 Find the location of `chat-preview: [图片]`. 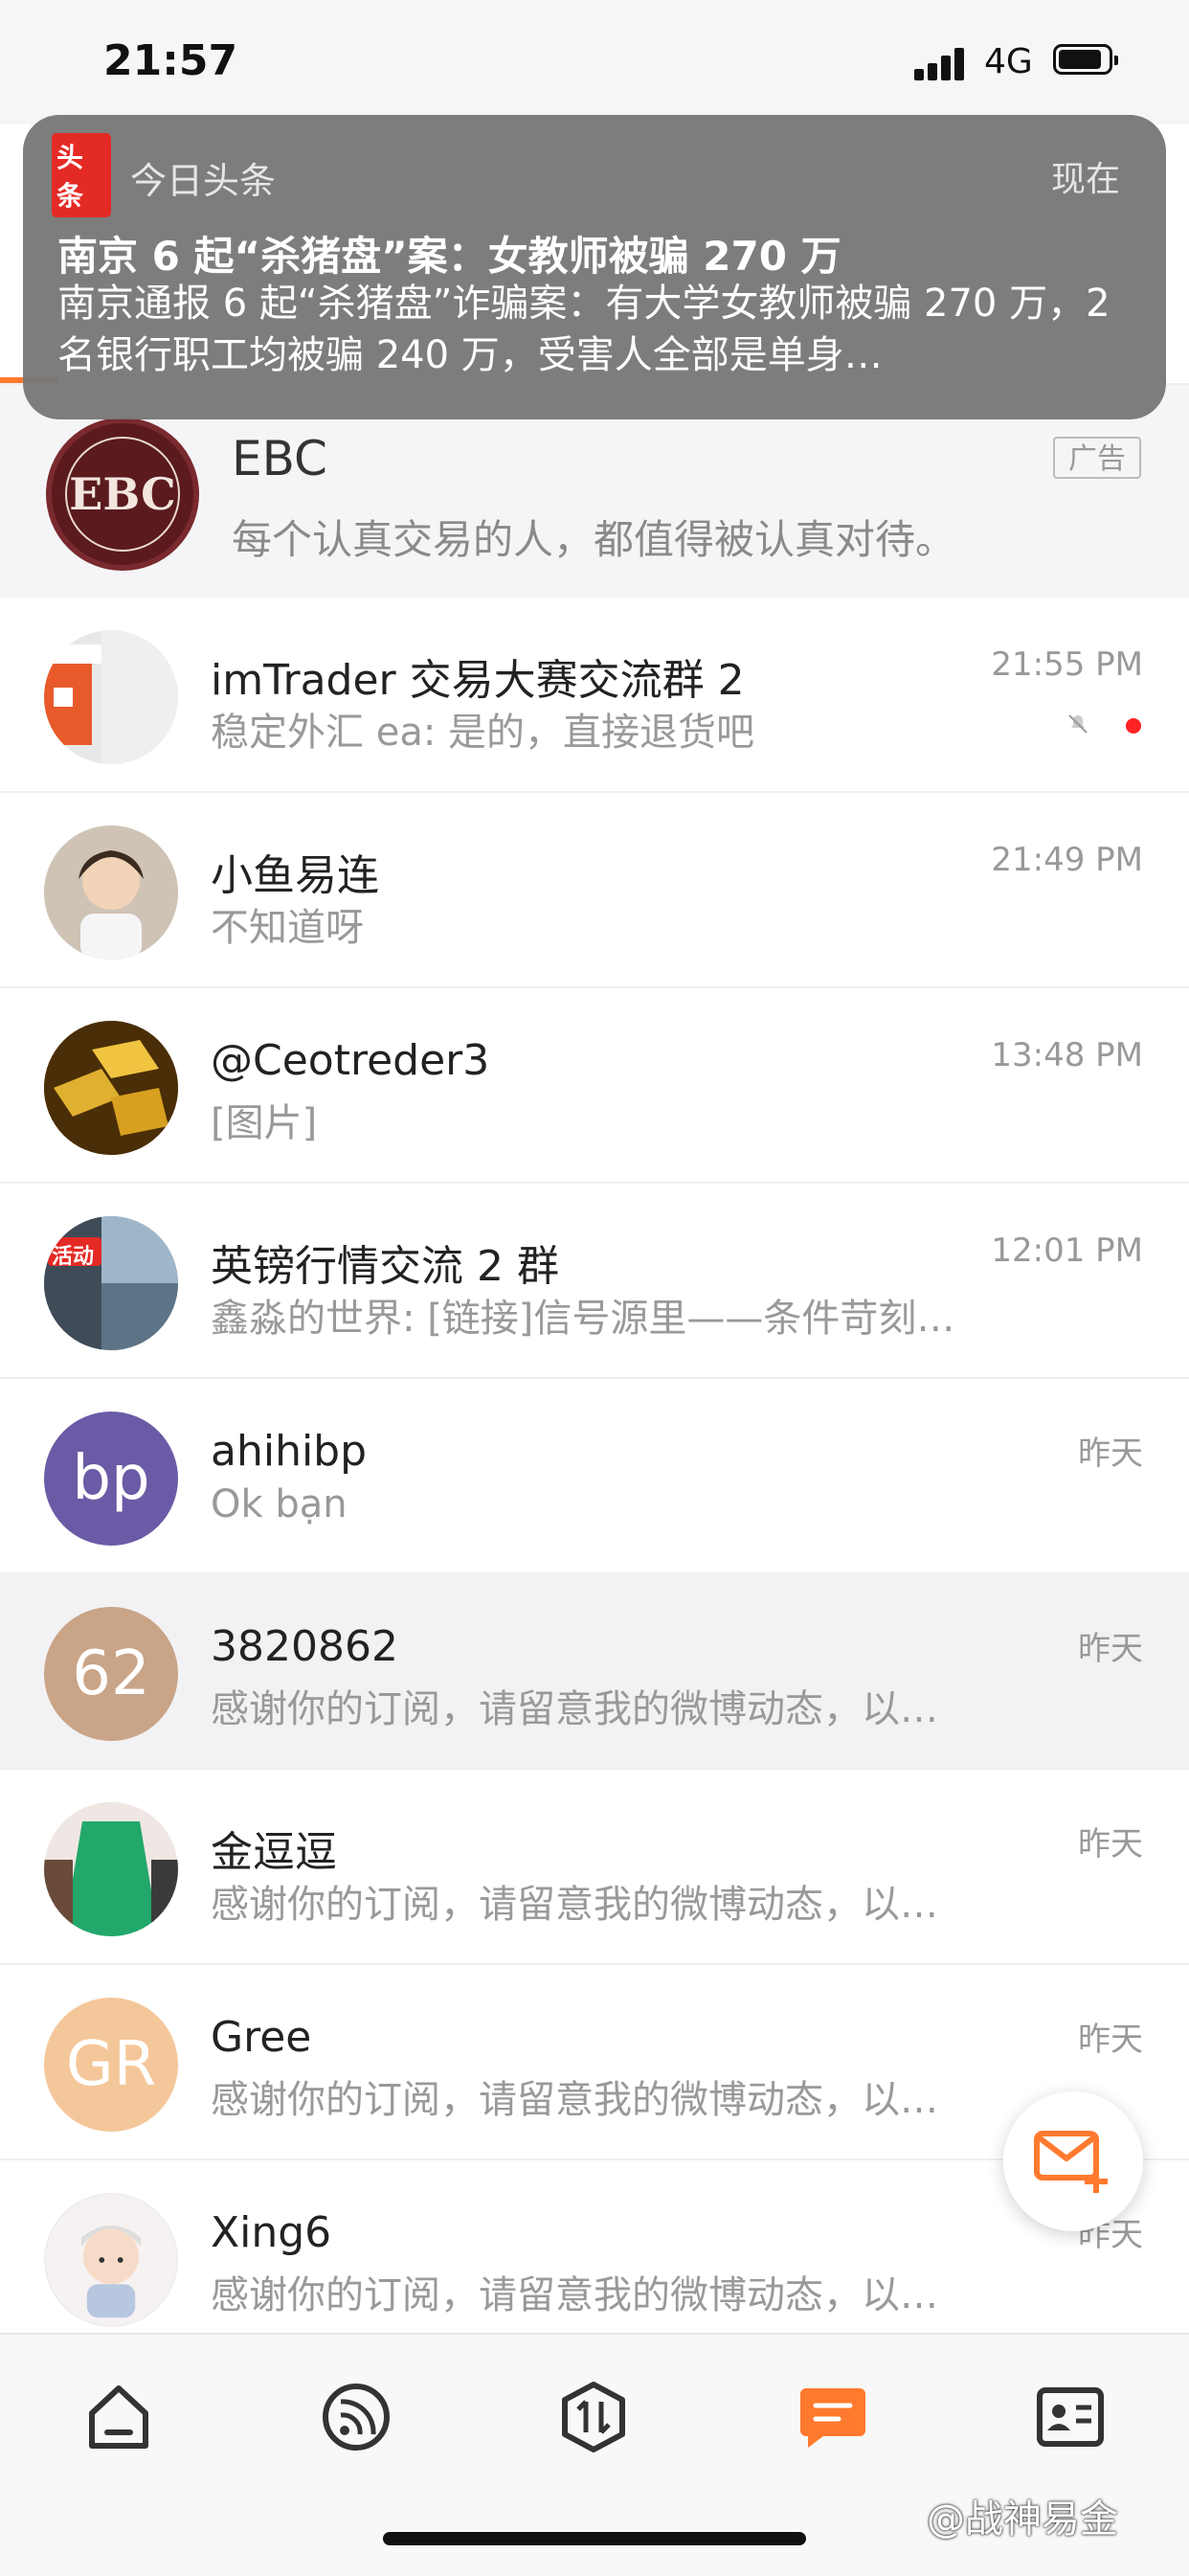

chat-preview: [图片] is located at coordinates (264, 1123).